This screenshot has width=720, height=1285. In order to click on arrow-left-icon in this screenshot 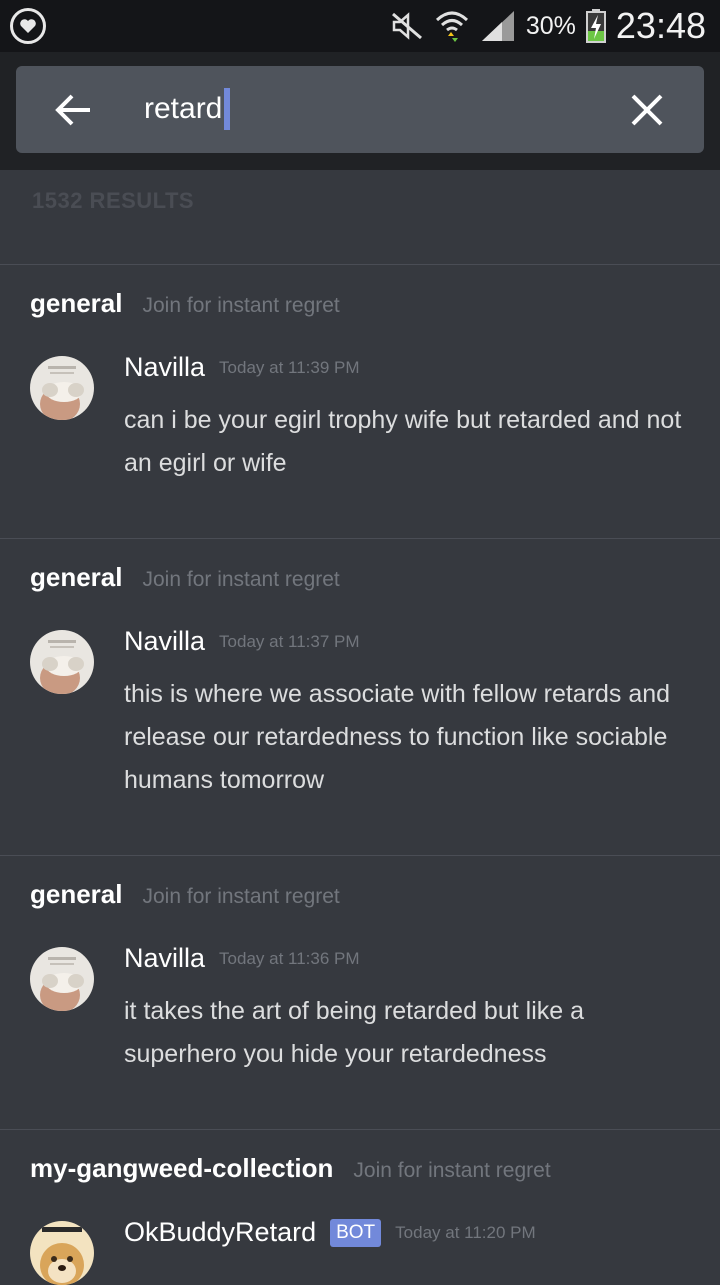, I will do `click(74, 110)`.